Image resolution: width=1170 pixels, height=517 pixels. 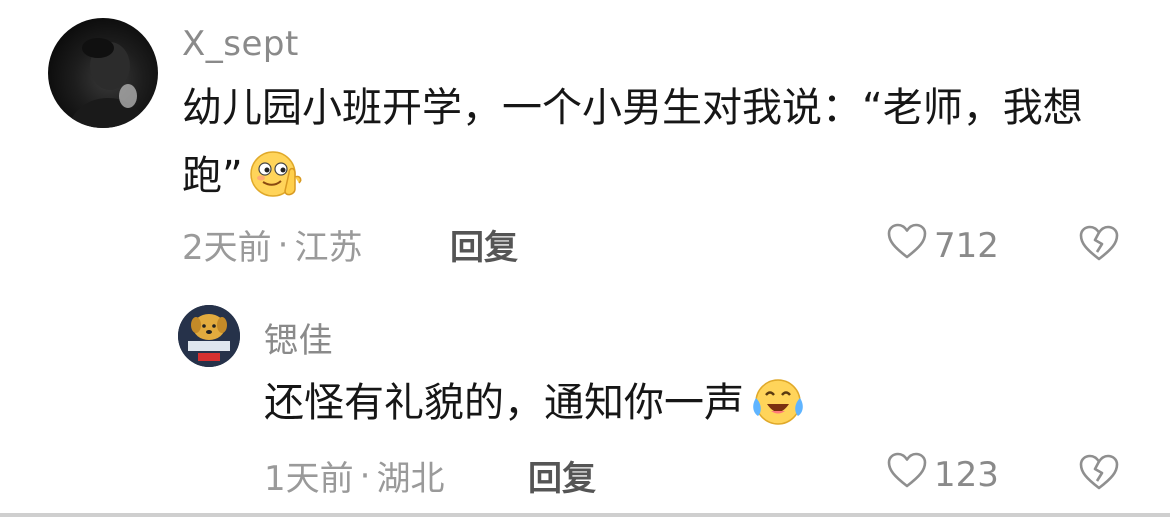 I want to click on like-count: 712, so click(x=966, y=245).